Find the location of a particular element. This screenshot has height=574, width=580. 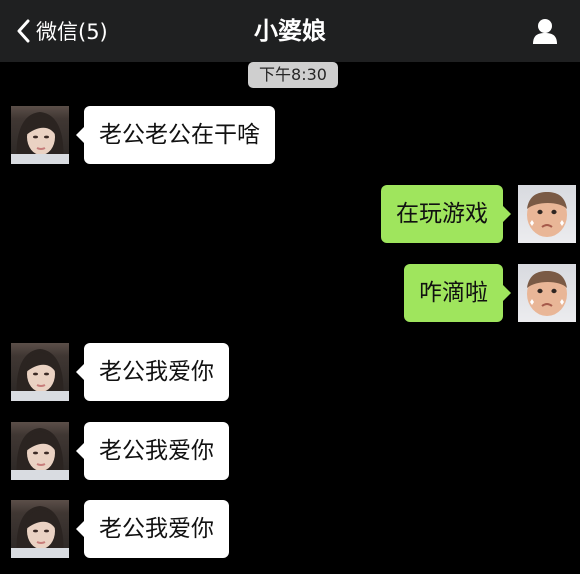

outgoing-message: 在玩游戏 is located at coordinates (446, 214).